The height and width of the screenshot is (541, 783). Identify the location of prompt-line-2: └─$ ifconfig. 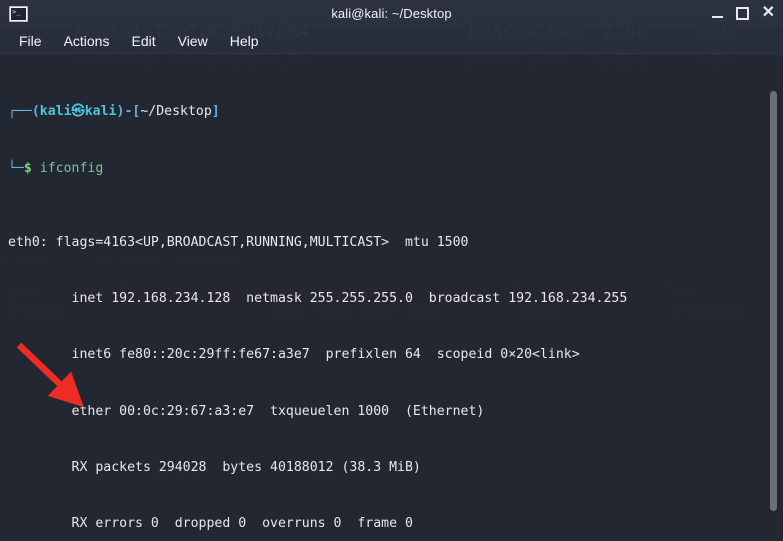
(382, 169).